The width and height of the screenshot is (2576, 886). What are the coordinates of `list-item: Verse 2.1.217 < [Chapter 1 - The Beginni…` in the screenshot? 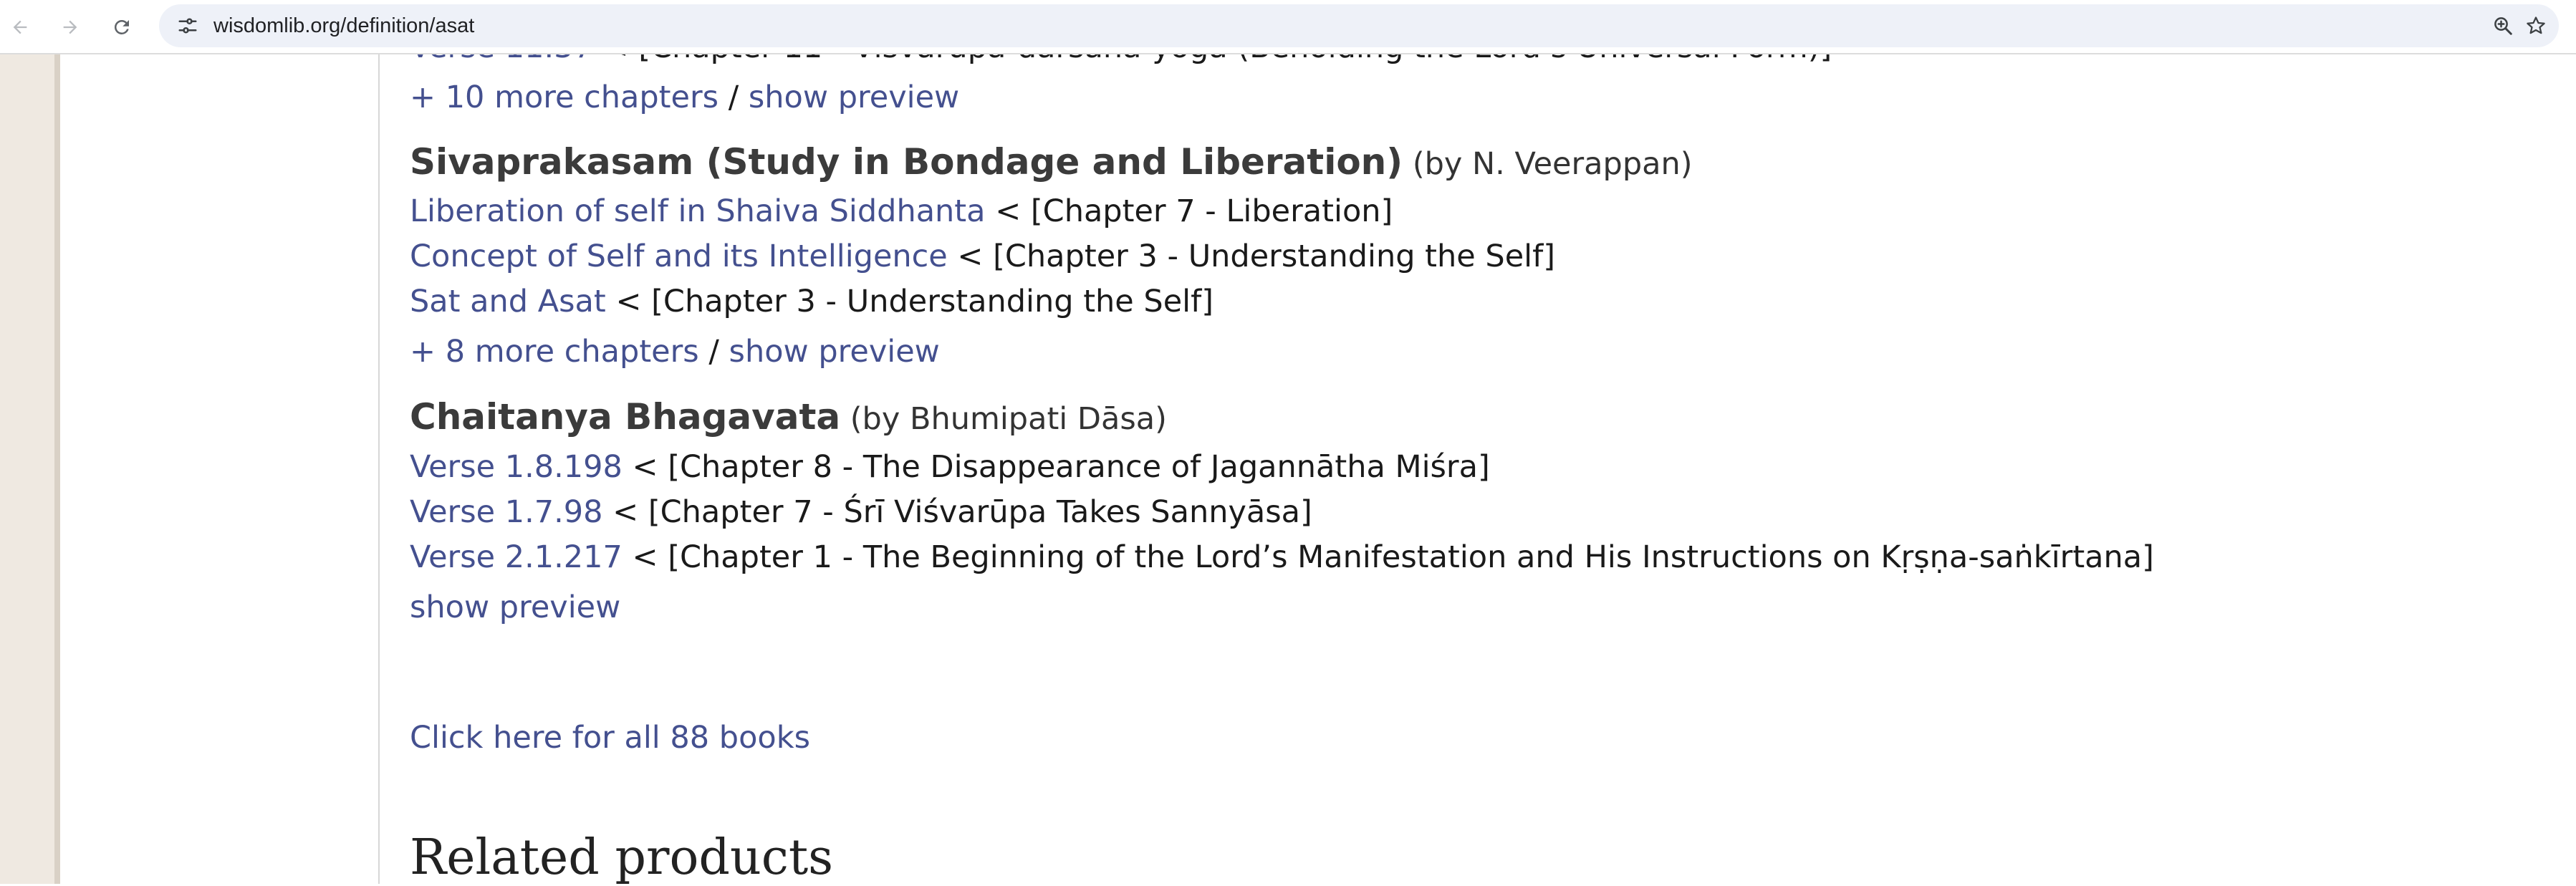 It's located at (1282, 557).